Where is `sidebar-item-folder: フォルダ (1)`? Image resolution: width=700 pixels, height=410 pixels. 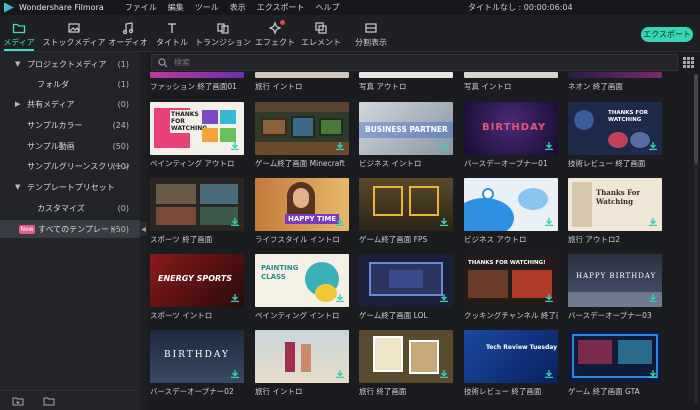 sidebar-item-folder: フォルダ (1) is located at coordinates (70, 84).